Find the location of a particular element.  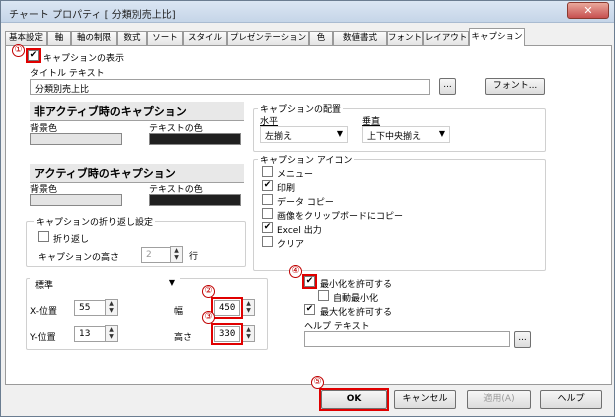

tab-font: フォント is located at coordinates (405, 38).